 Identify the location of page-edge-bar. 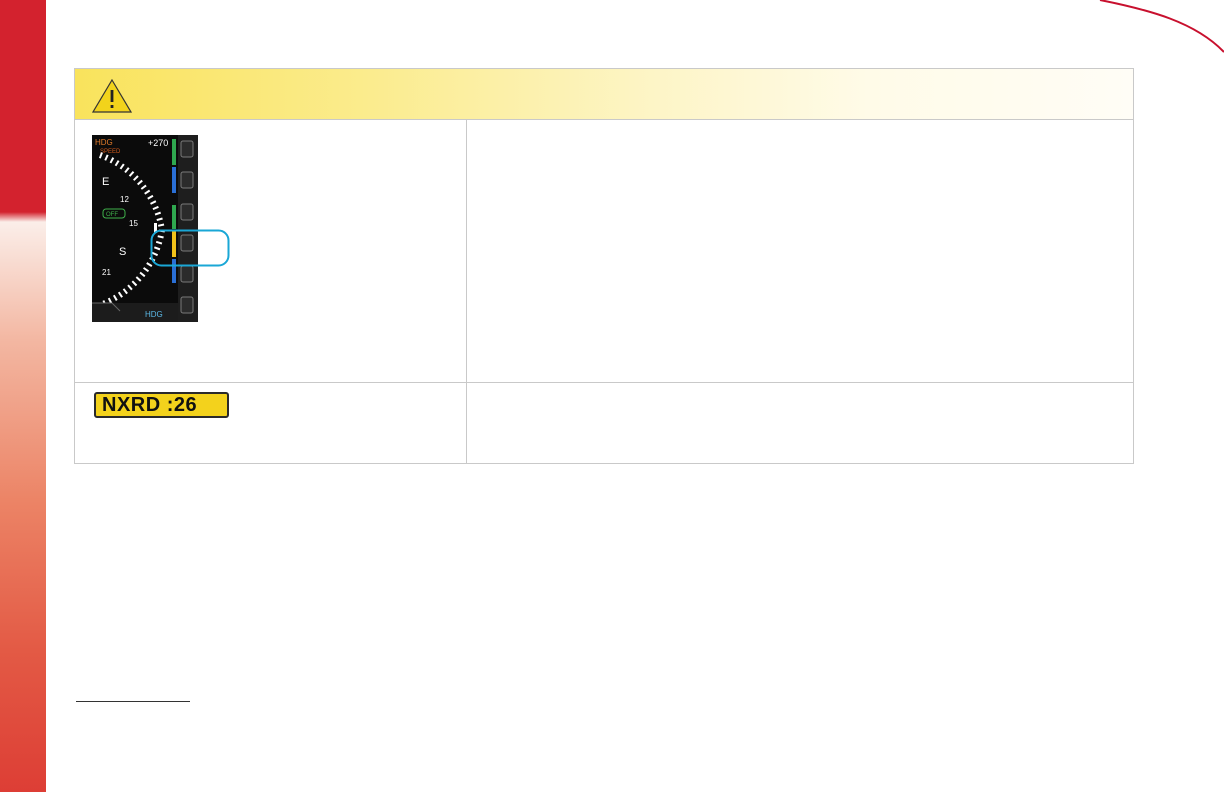
(23, 396).